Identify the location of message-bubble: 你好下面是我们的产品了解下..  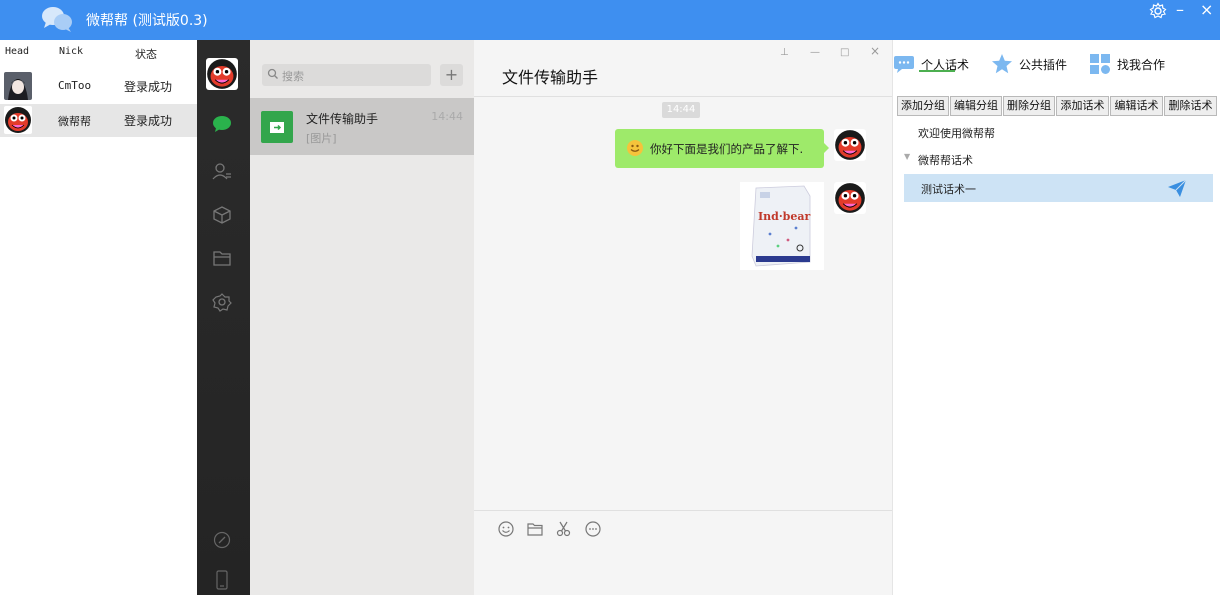
(719, 148).